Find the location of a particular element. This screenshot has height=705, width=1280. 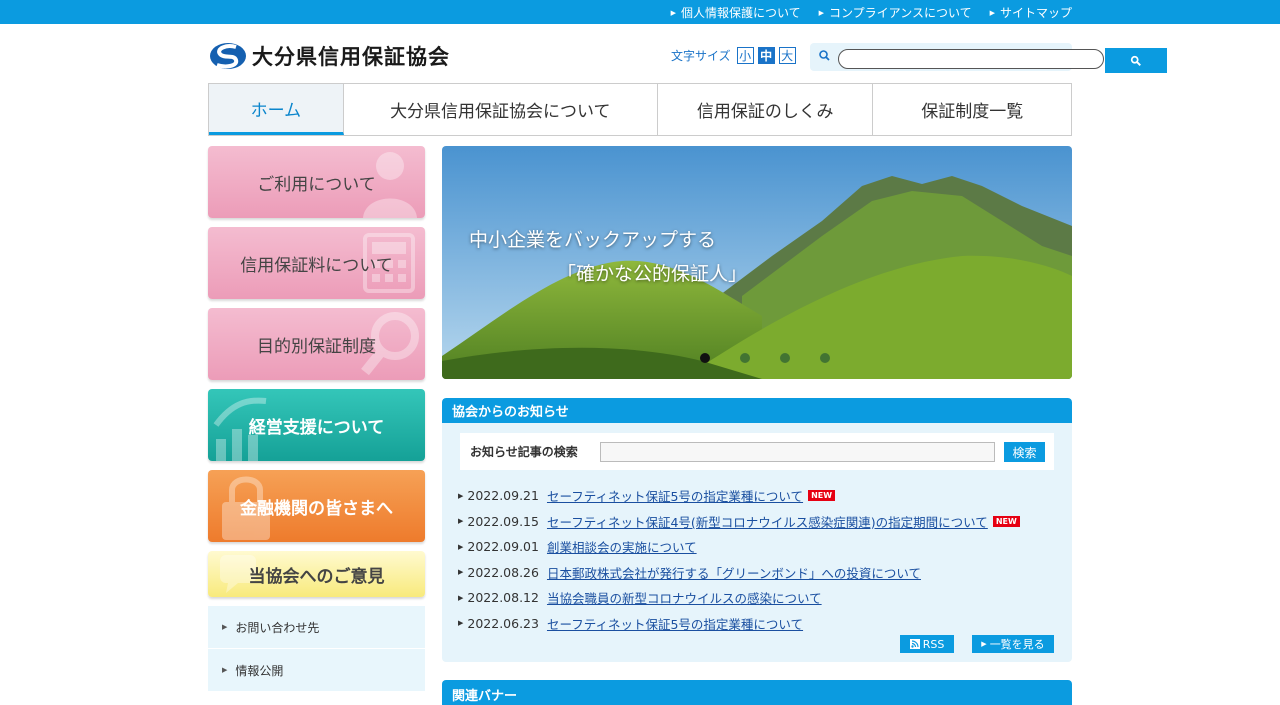

news-item: ▶ 2022.08.12 当協会職員の新型コロナウイルスの感染について is located at coordinates (739, 598).